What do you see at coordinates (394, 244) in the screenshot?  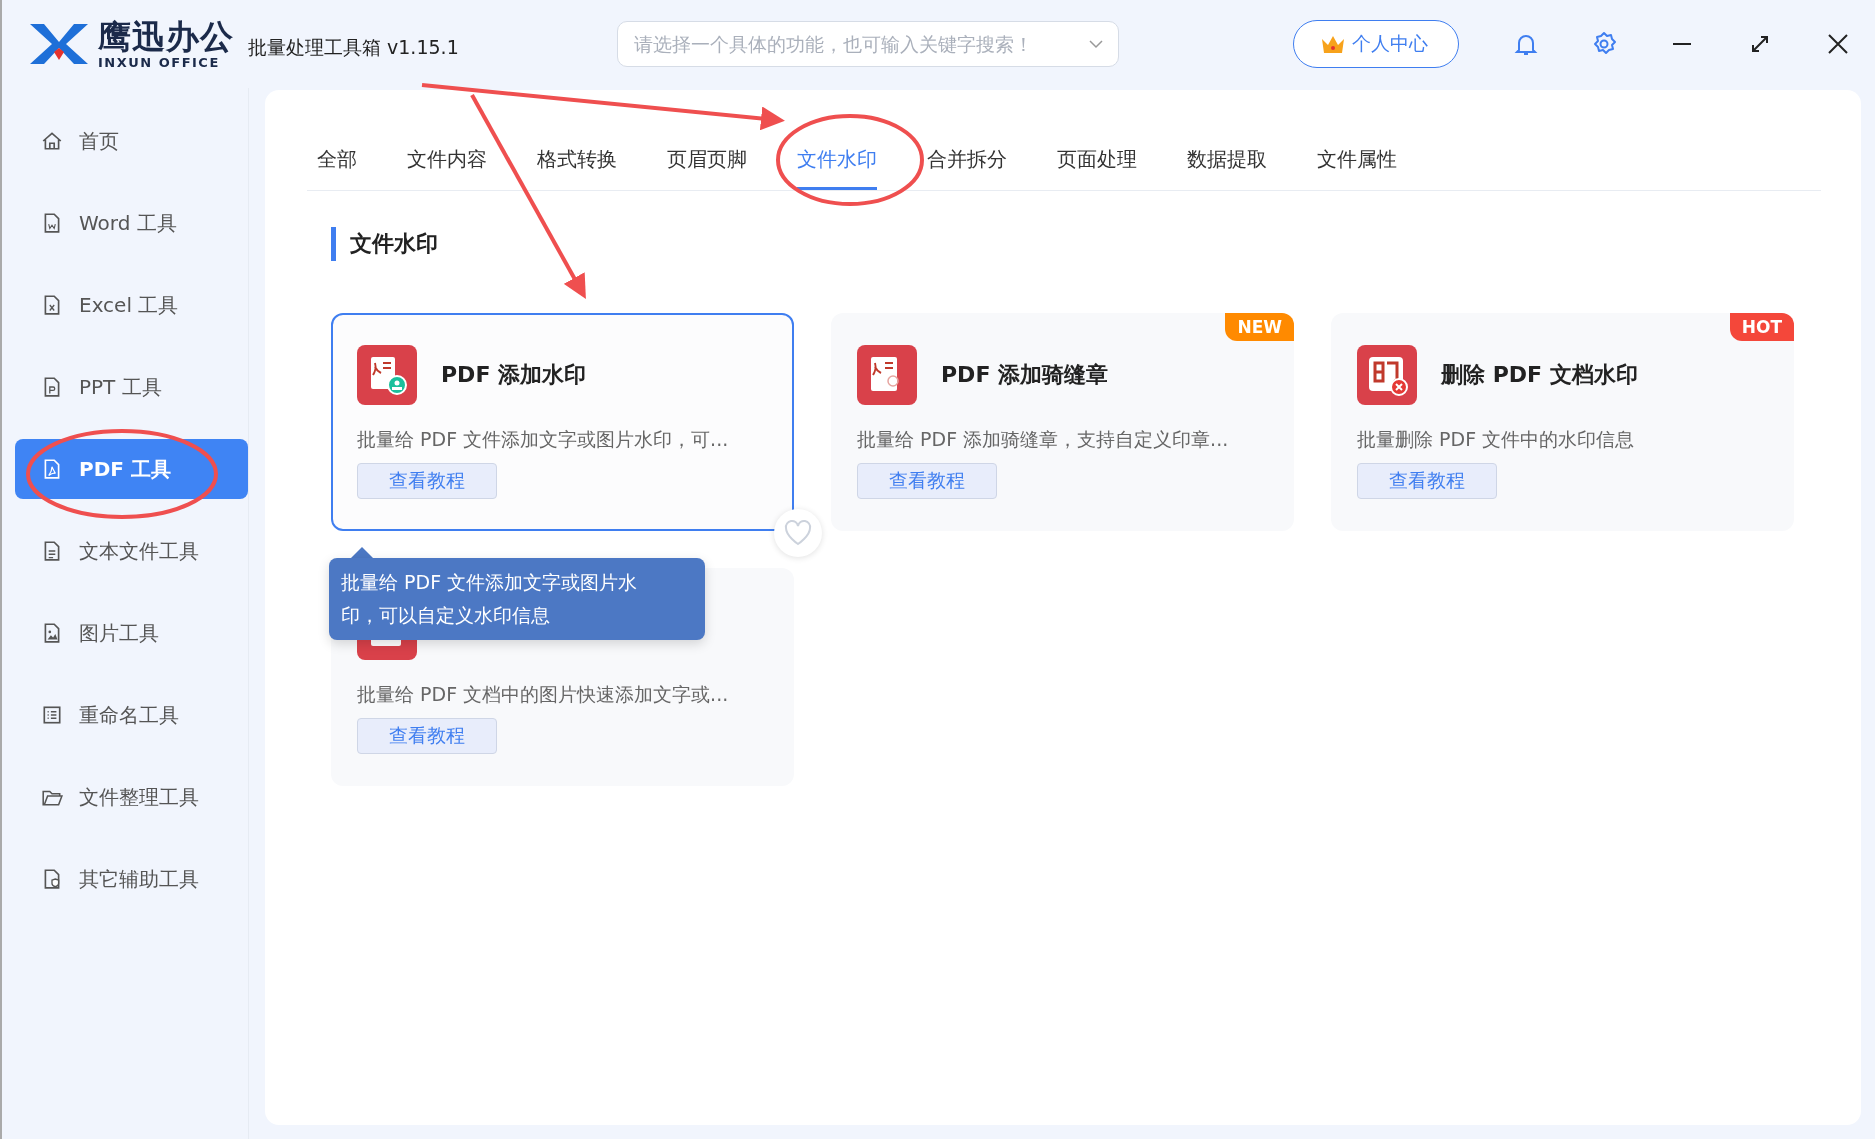 I see `section-title: 文件水印` at bounding box center [394, 244].